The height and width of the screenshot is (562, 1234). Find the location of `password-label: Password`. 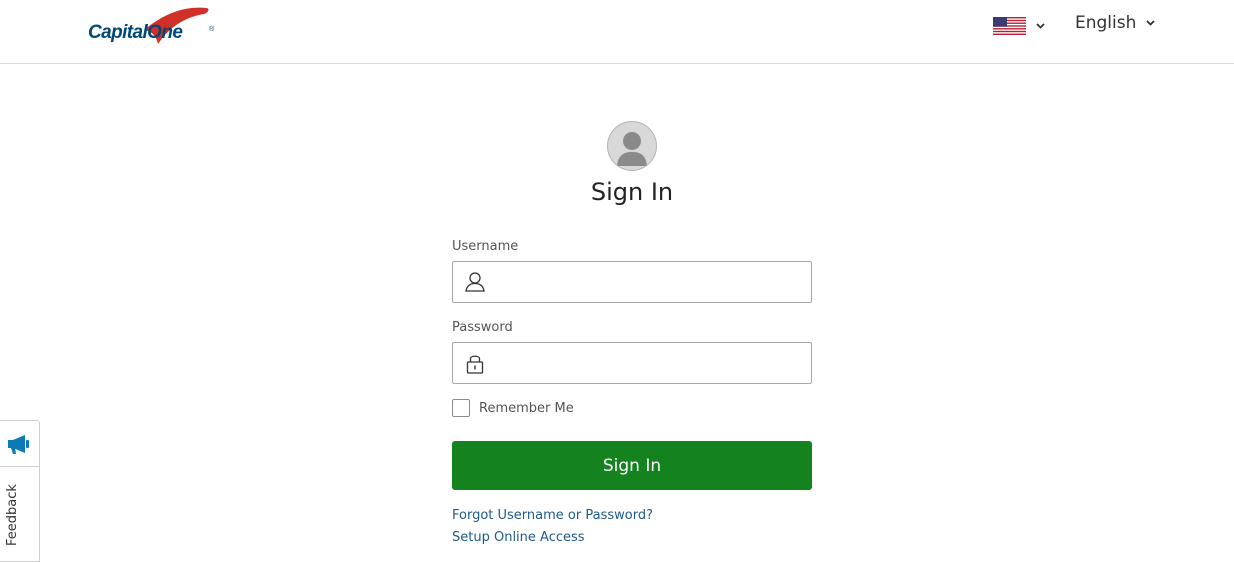

password-label: Password is located at coordinates (482, 327).